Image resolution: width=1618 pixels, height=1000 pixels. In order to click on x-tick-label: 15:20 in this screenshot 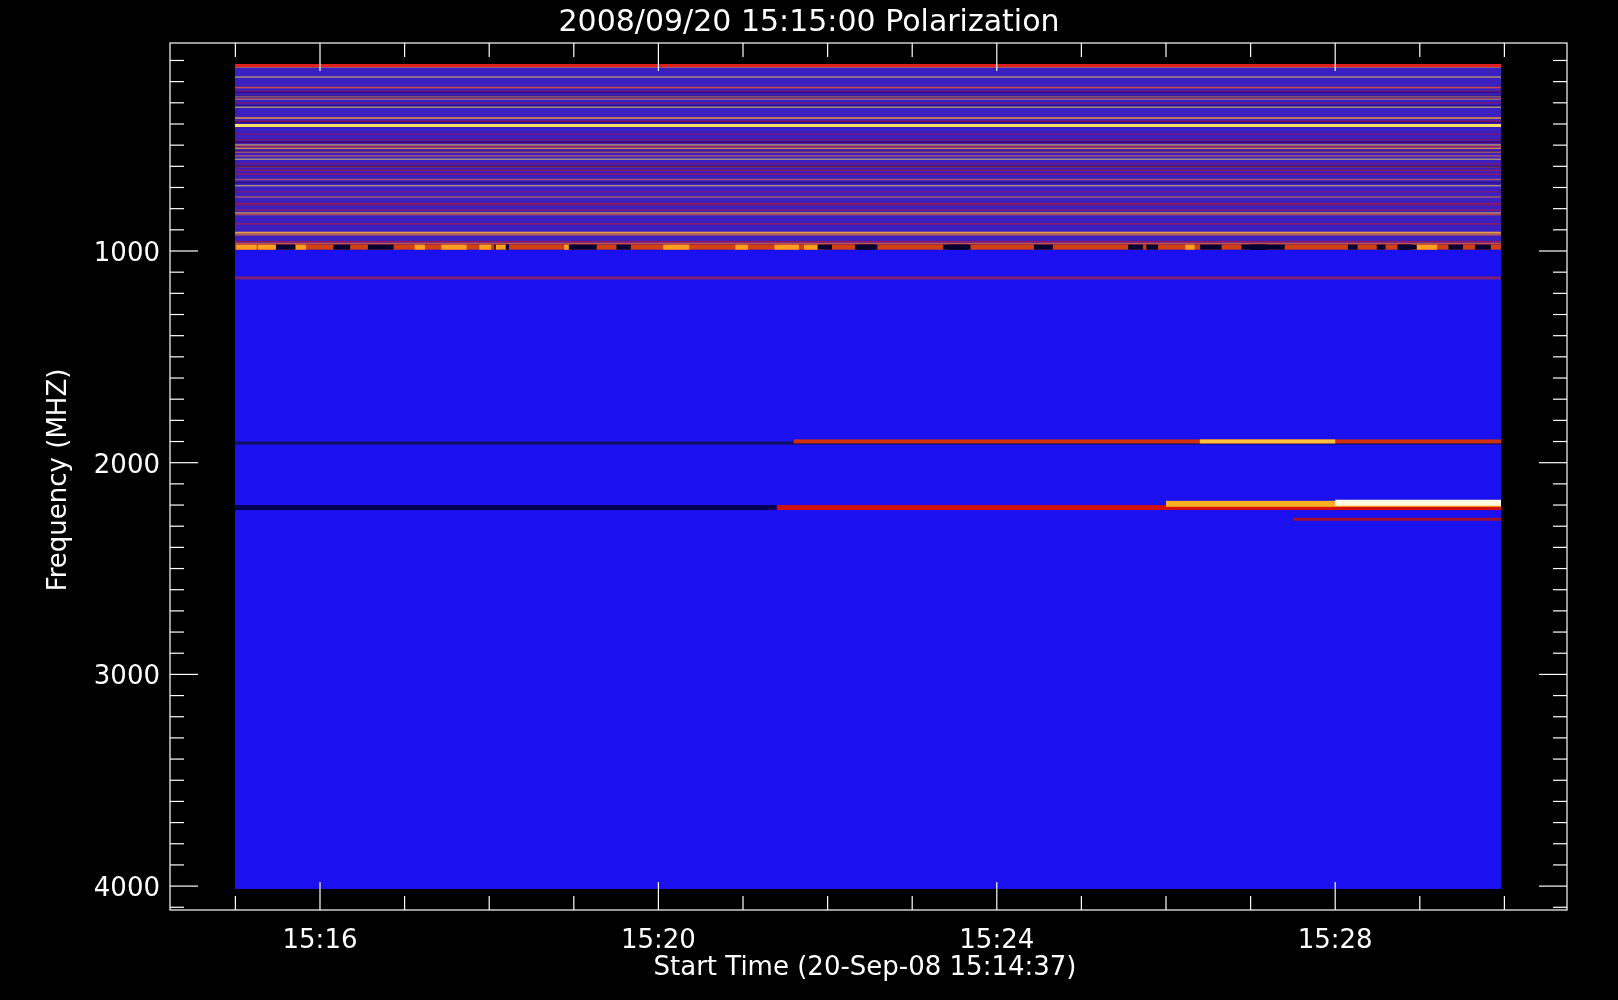, I will do `click(658, 939)`.